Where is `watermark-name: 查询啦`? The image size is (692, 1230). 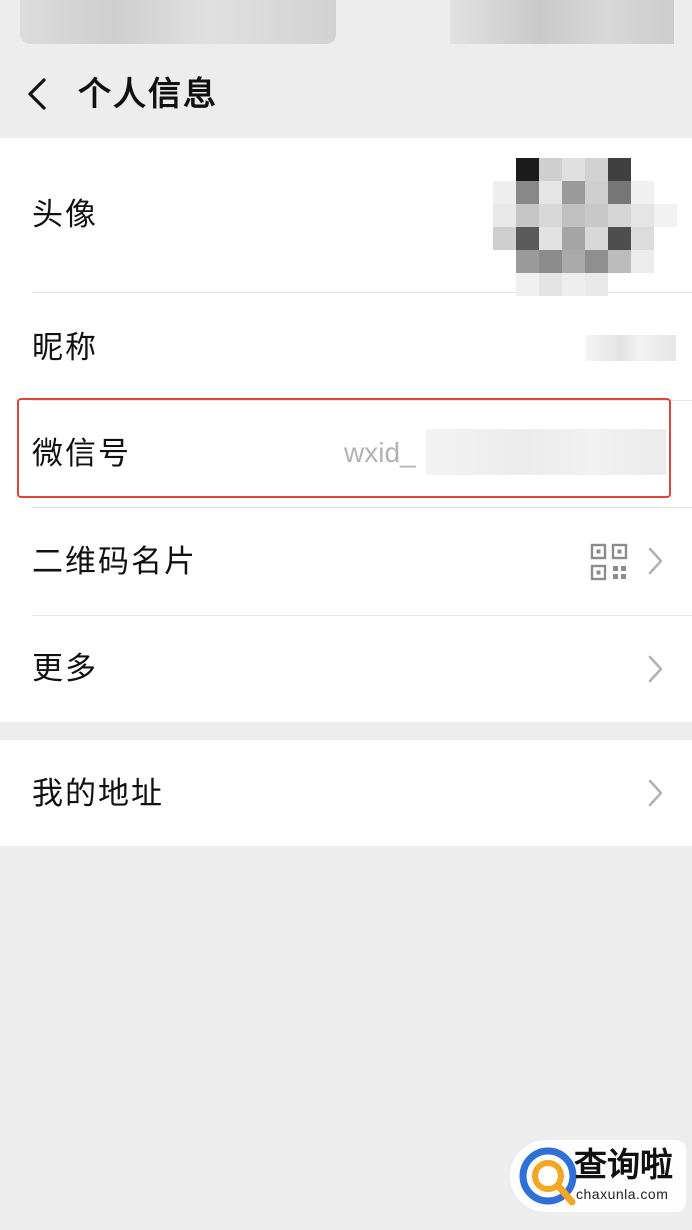
watermark-name: 查询啦 is located at coordinates (623, 1164).